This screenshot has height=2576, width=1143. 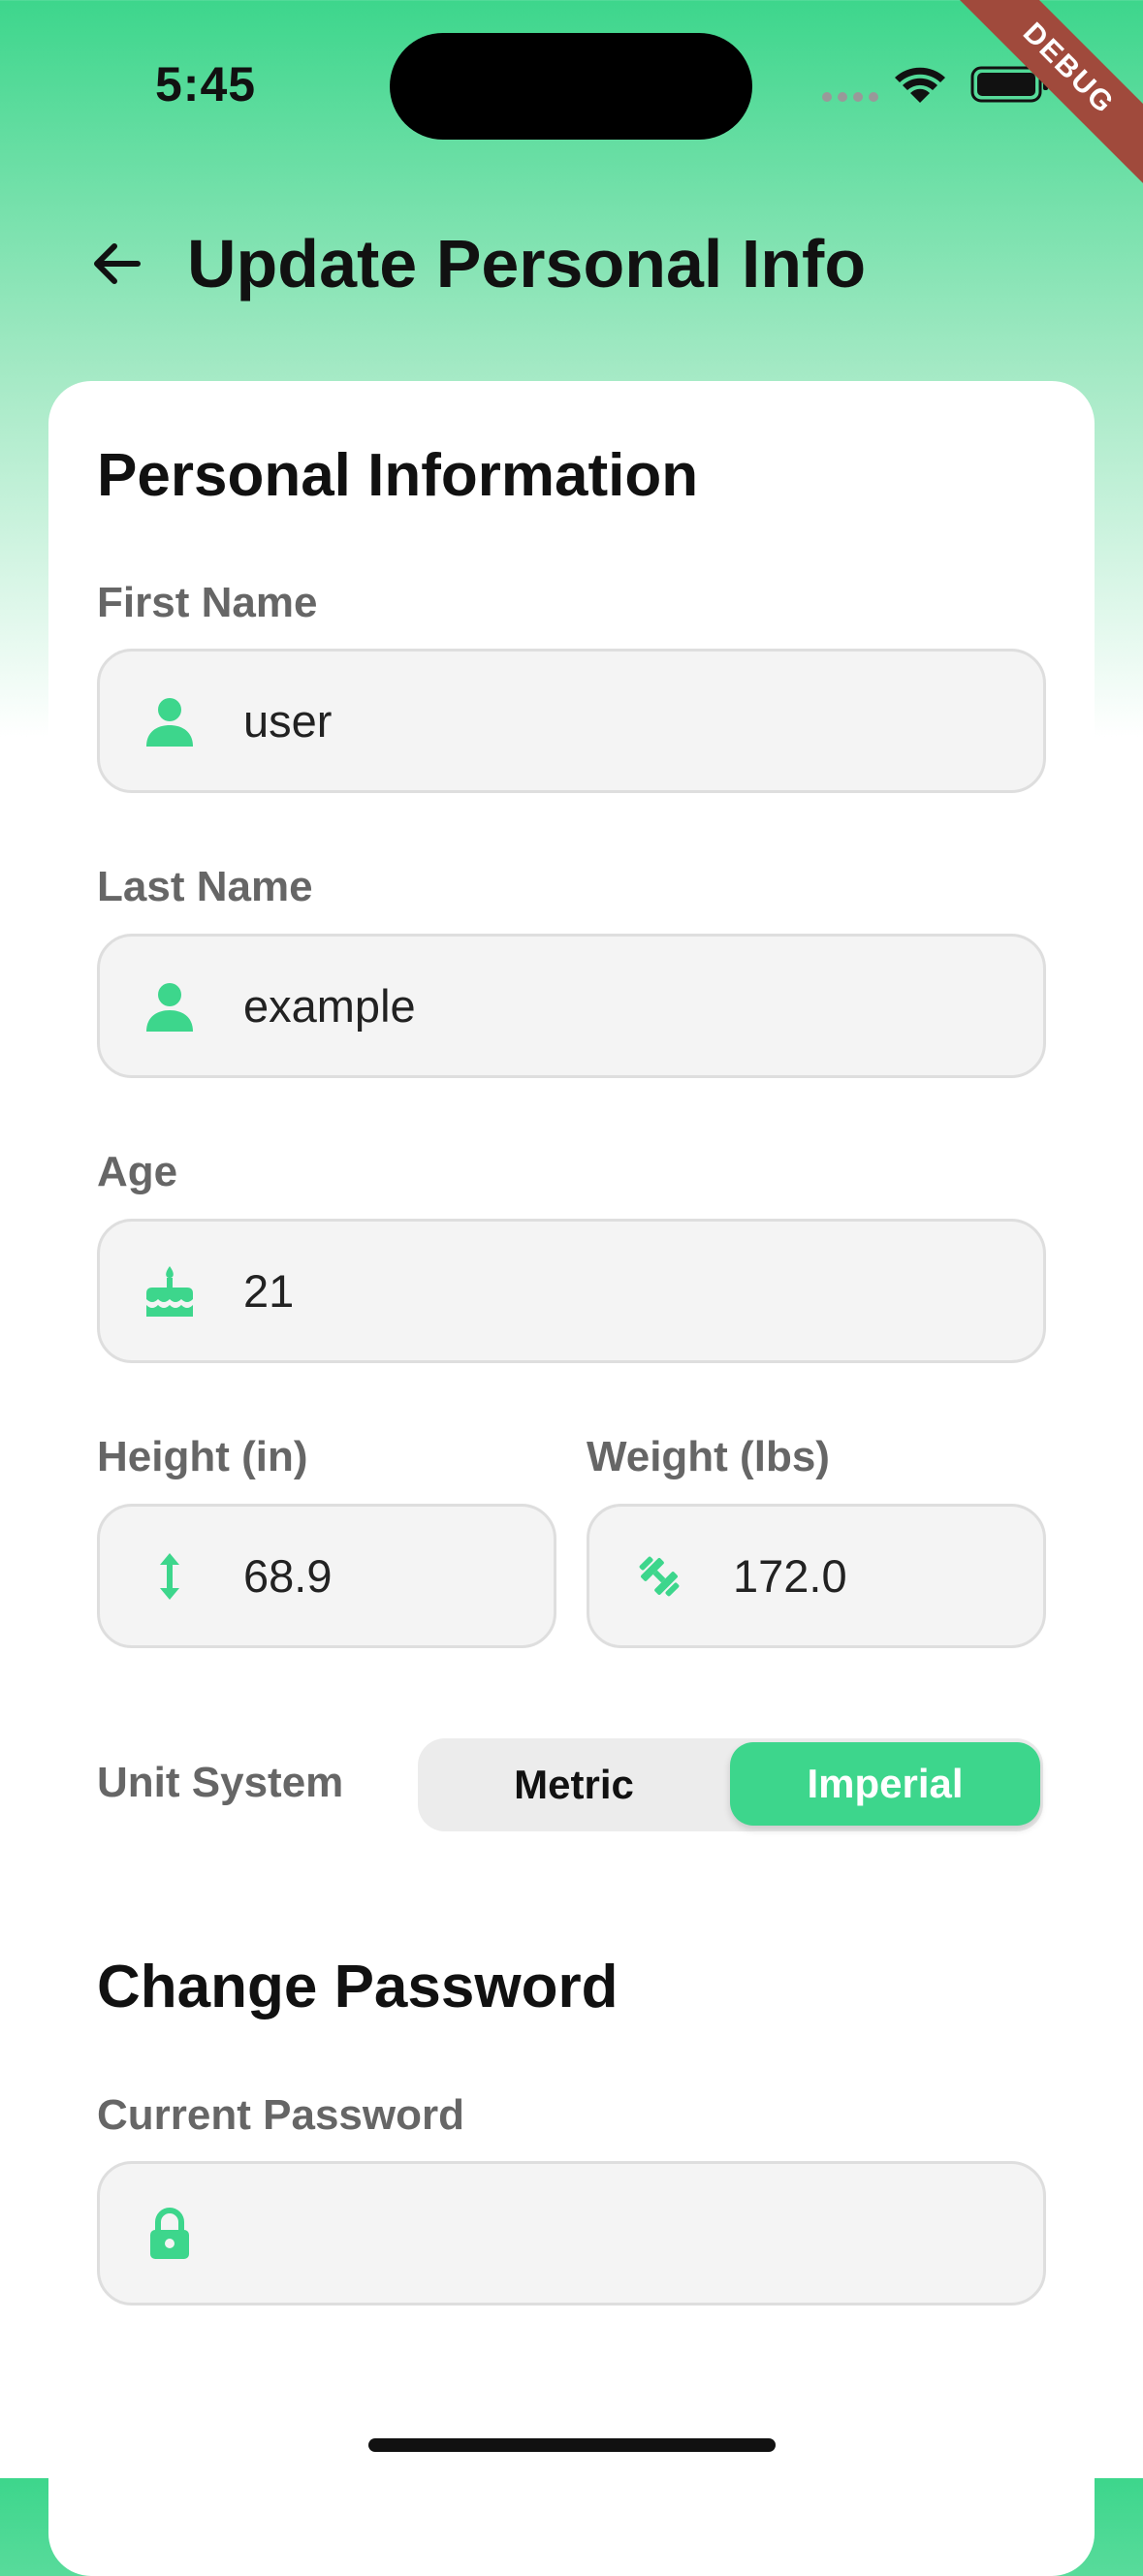 I want to click on weight-field: 172.0, so click(x=816, y=1576).